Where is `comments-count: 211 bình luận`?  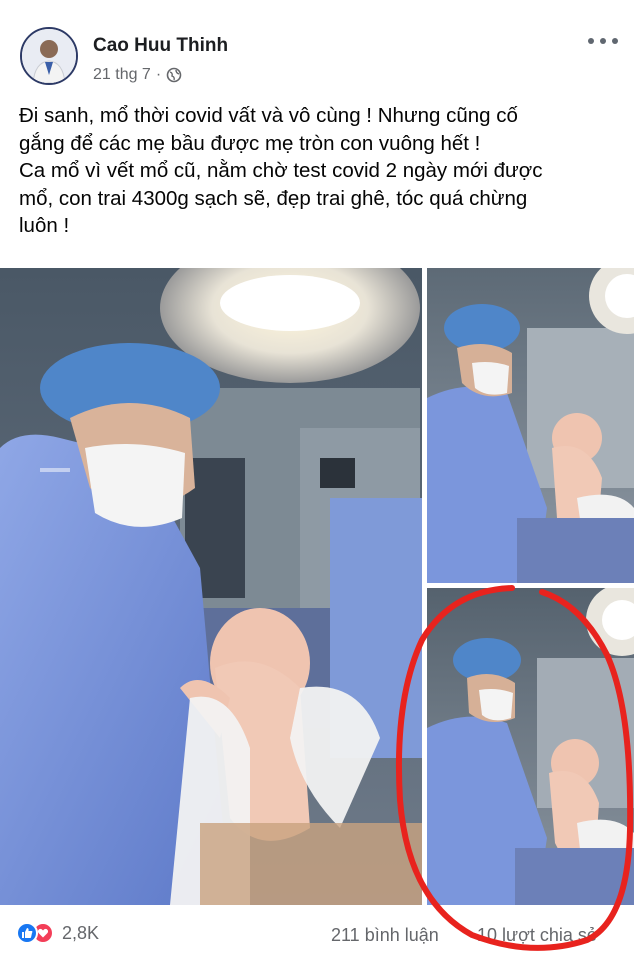
comments-count: 211 bình luận is located at coordinates (385, 935).